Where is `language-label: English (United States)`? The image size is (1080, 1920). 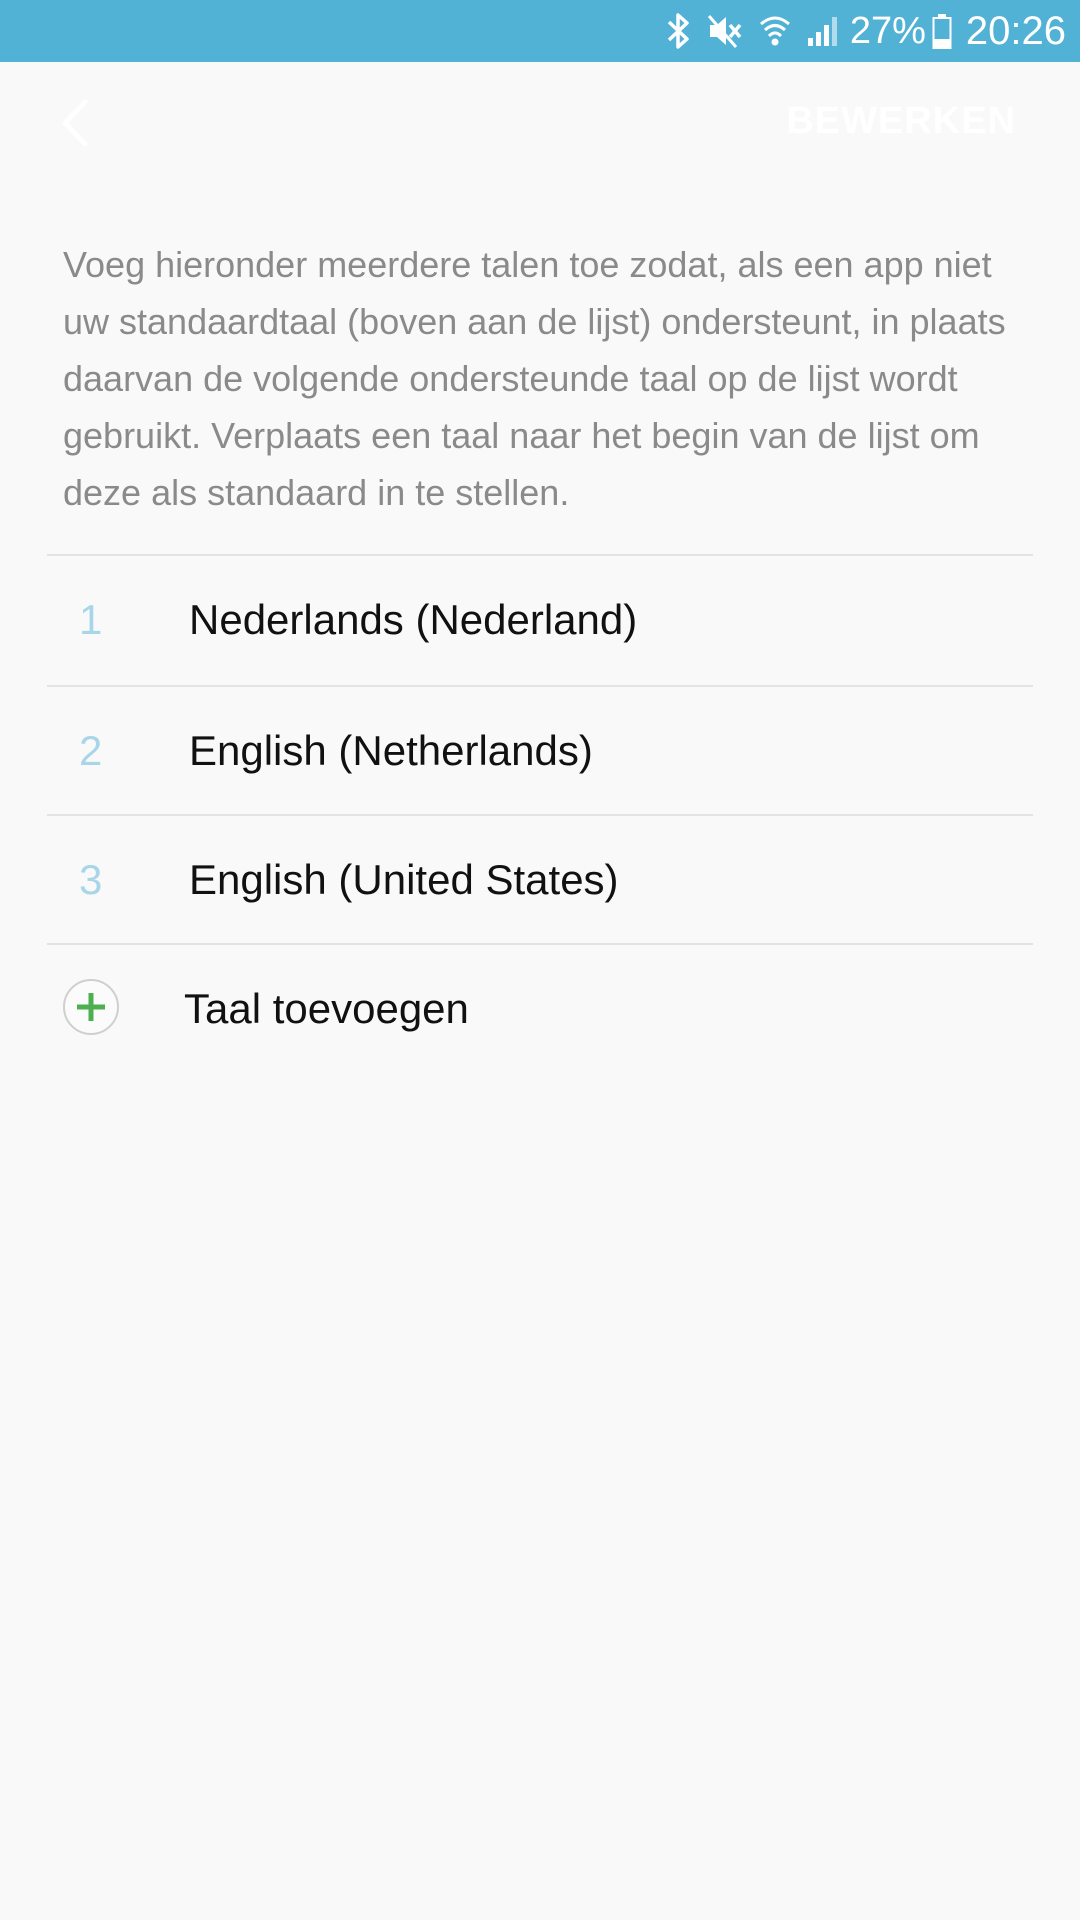 language-label: English (United States) is located at coordinates (404, 879).